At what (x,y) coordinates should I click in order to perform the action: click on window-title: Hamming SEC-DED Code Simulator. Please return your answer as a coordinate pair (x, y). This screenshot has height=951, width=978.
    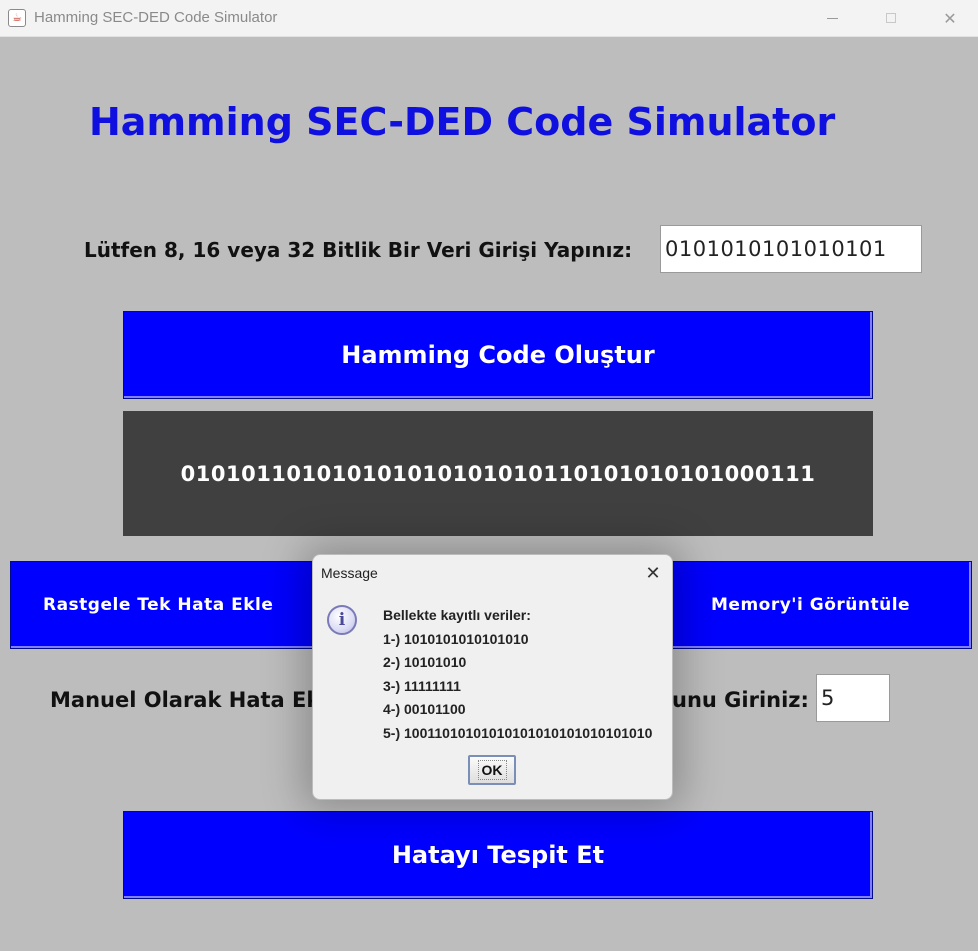
    Looking at the image, I should click on (156, 17).